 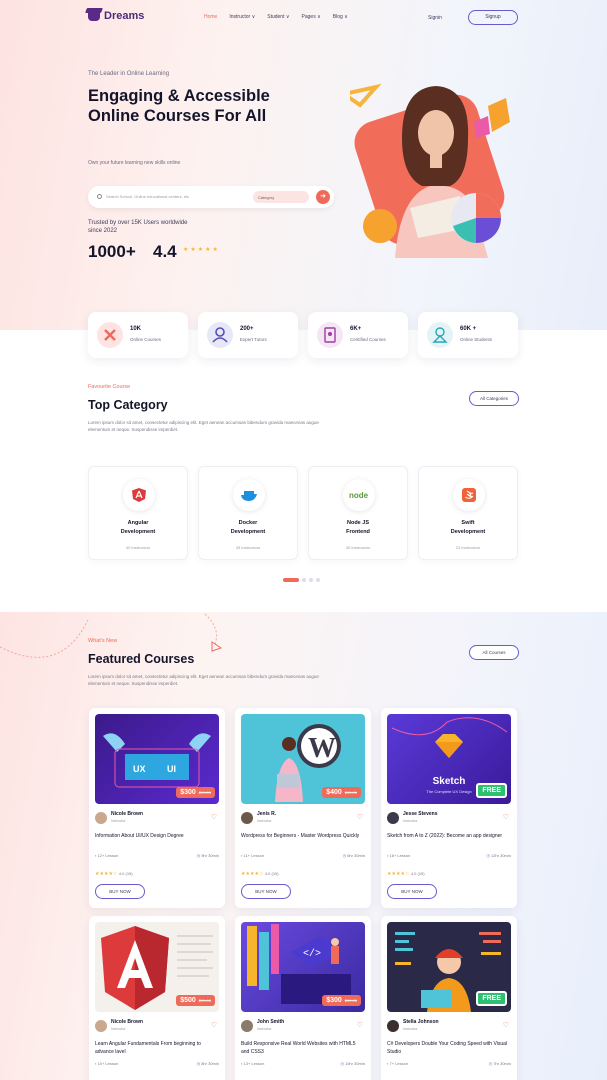 What do you see at coordinates (270, 1022) in the screenshot?
I see `author-name: John Smith` at bounding box center [270, 1022].